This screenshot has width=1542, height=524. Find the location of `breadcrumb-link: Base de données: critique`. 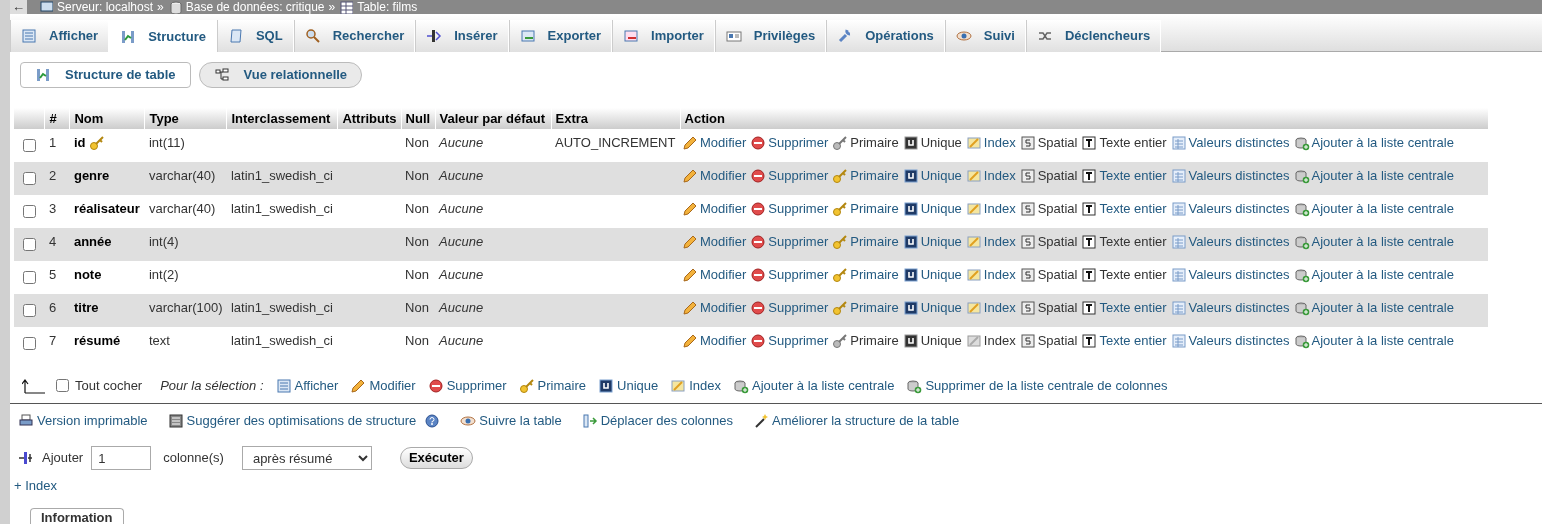

breadcrumb-link: Base de données: critique is located at coordinates (255, 7).